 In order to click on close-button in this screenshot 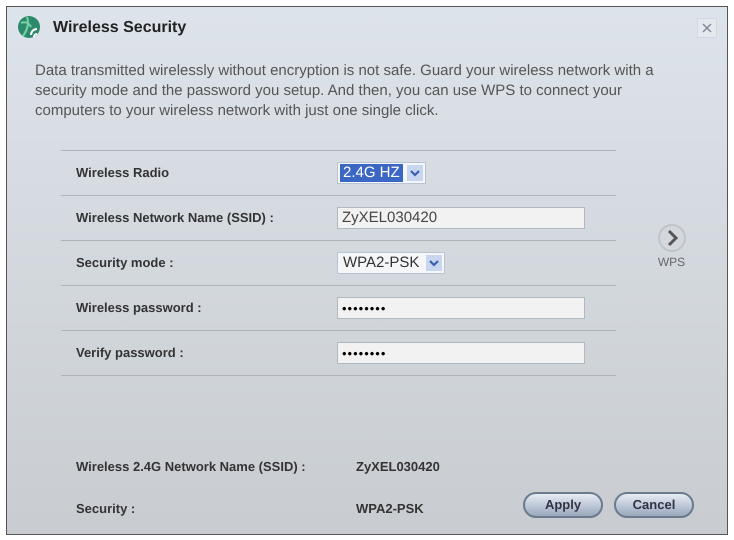, I will do `click(707, 28)`.